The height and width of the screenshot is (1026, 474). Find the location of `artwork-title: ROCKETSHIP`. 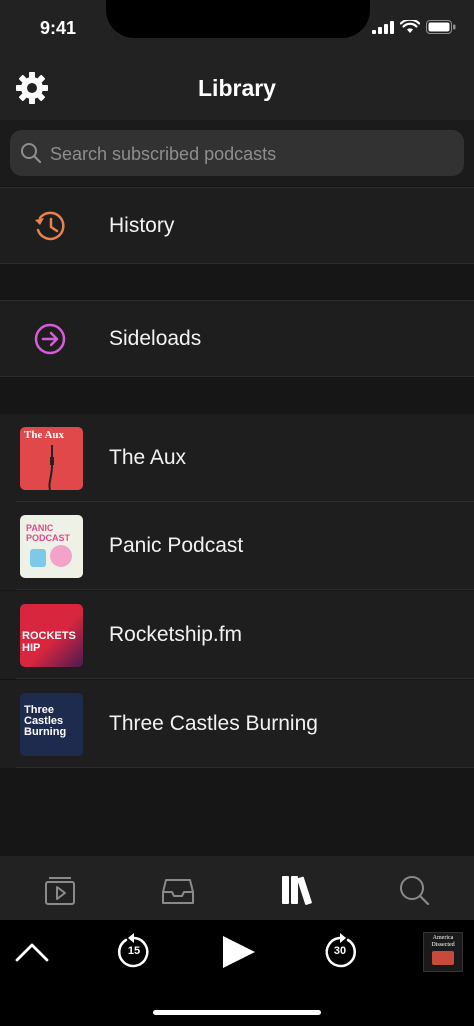

artwork-title: ROCKETSHIP is located at coordinates (49, 642).